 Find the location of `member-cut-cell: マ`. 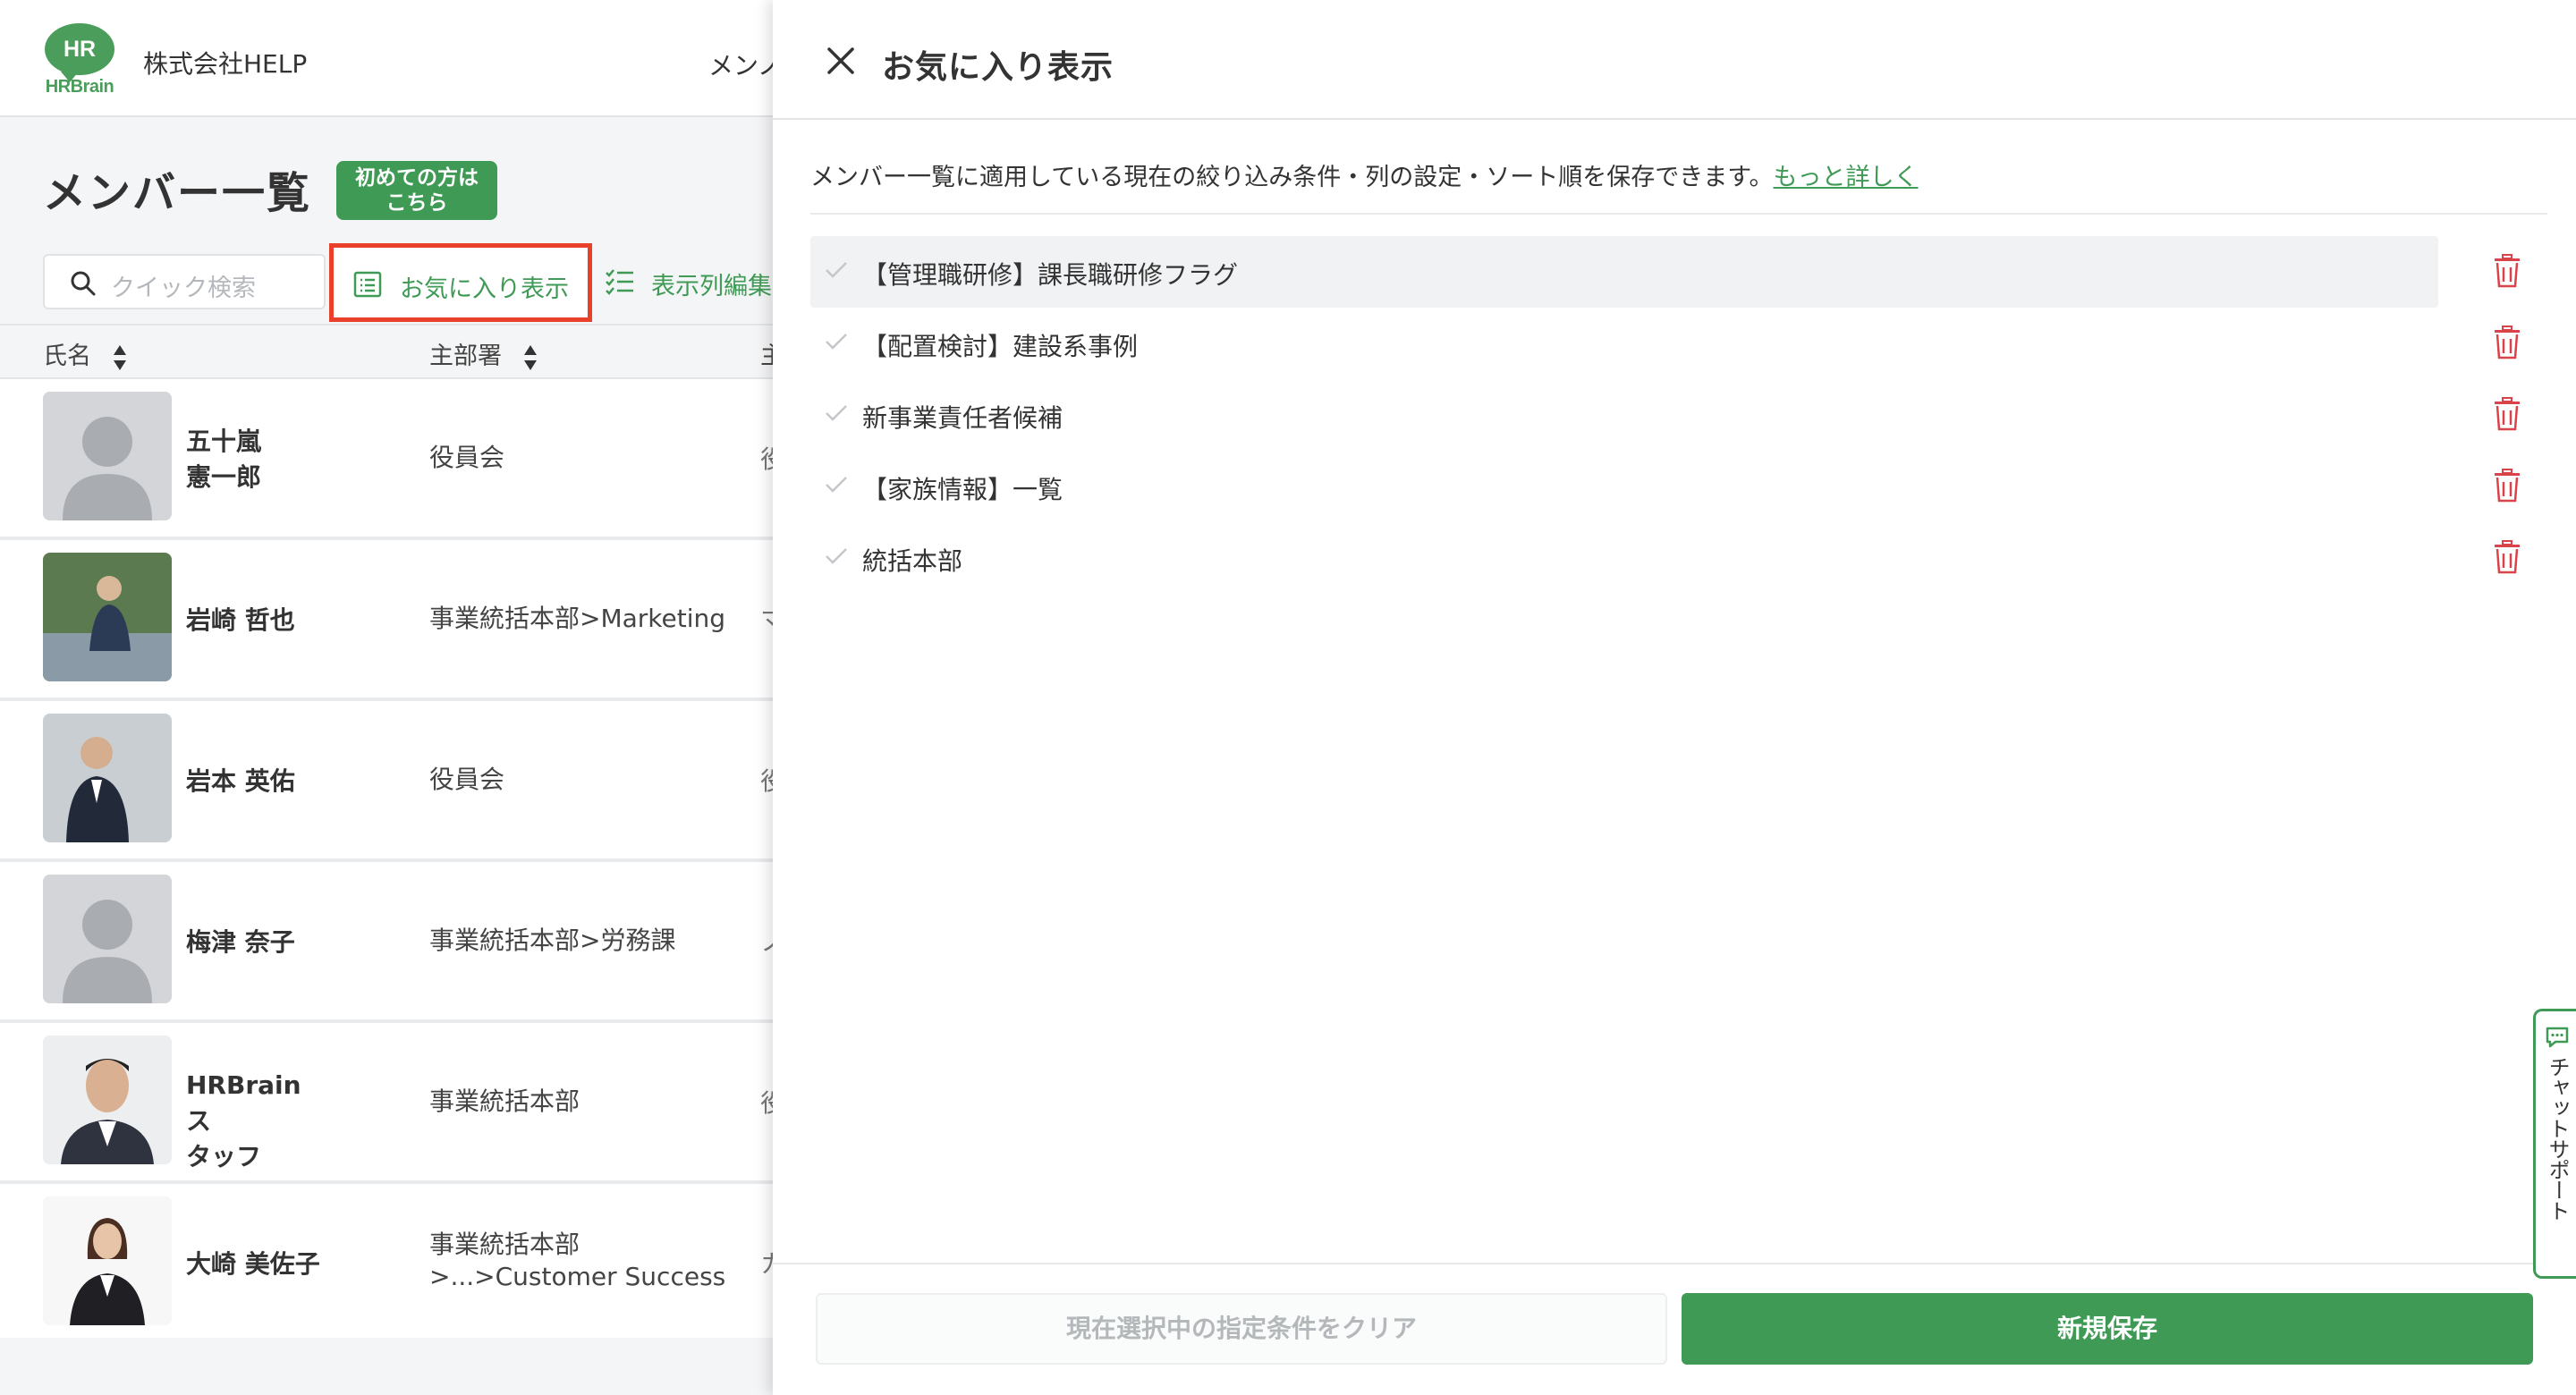

member-cut-cell: マ is located at coordinates (766, 619).